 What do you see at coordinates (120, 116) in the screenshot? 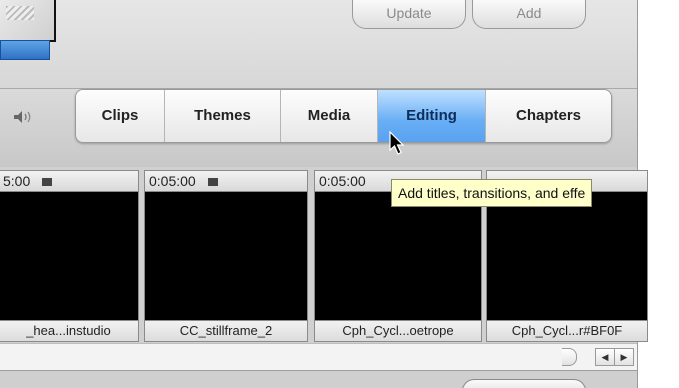
I see `tab-clips: Clips` at bounding box center [120, 116].